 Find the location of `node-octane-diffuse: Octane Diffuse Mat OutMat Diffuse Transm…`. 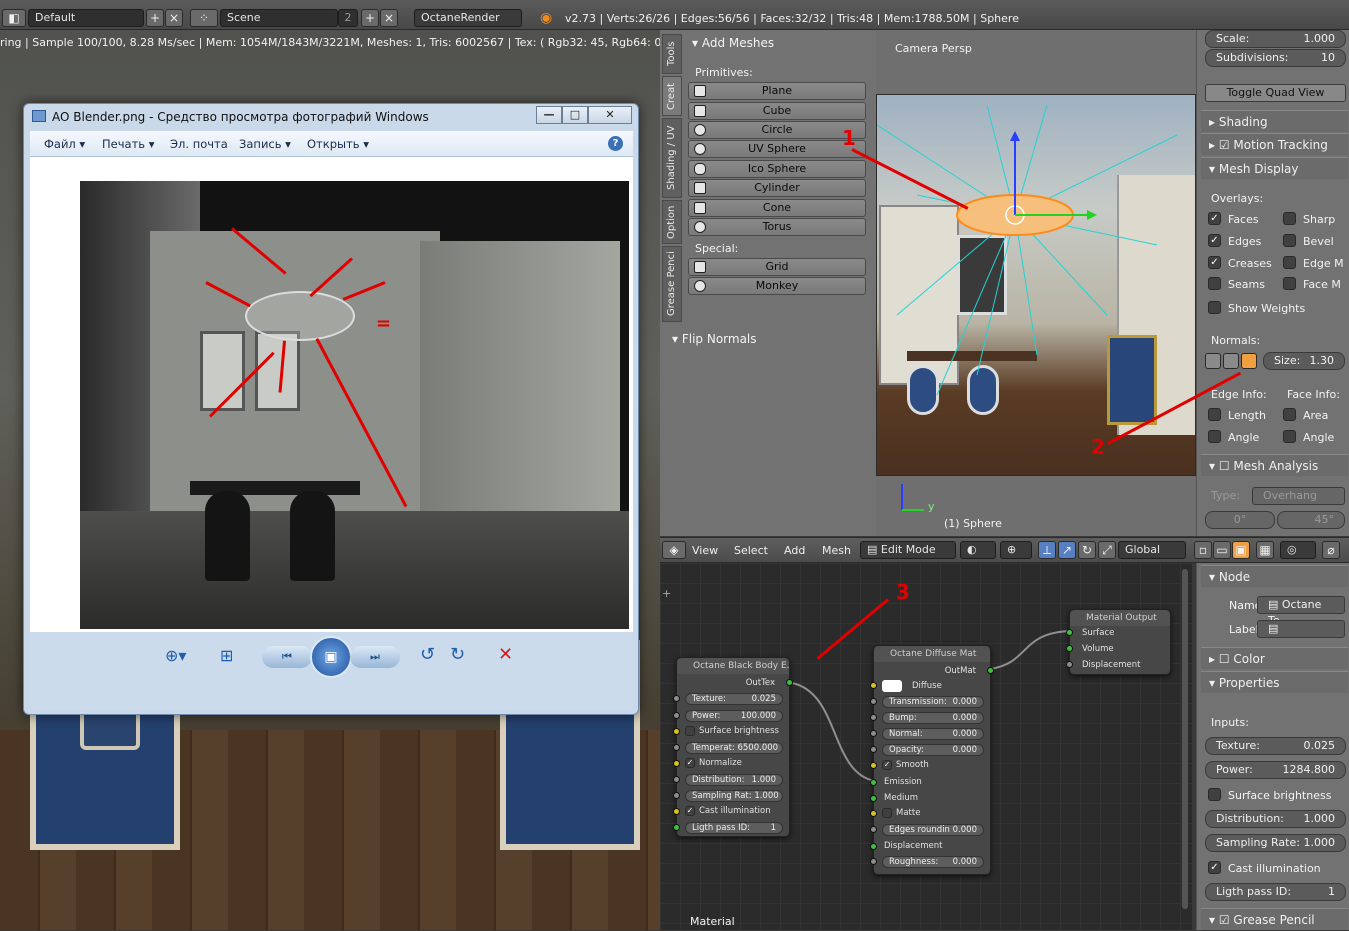

node-octane-diffuse: Octane Diffuse Mat OutMat Diffuse Transm… is located at coordinates (932, 760).